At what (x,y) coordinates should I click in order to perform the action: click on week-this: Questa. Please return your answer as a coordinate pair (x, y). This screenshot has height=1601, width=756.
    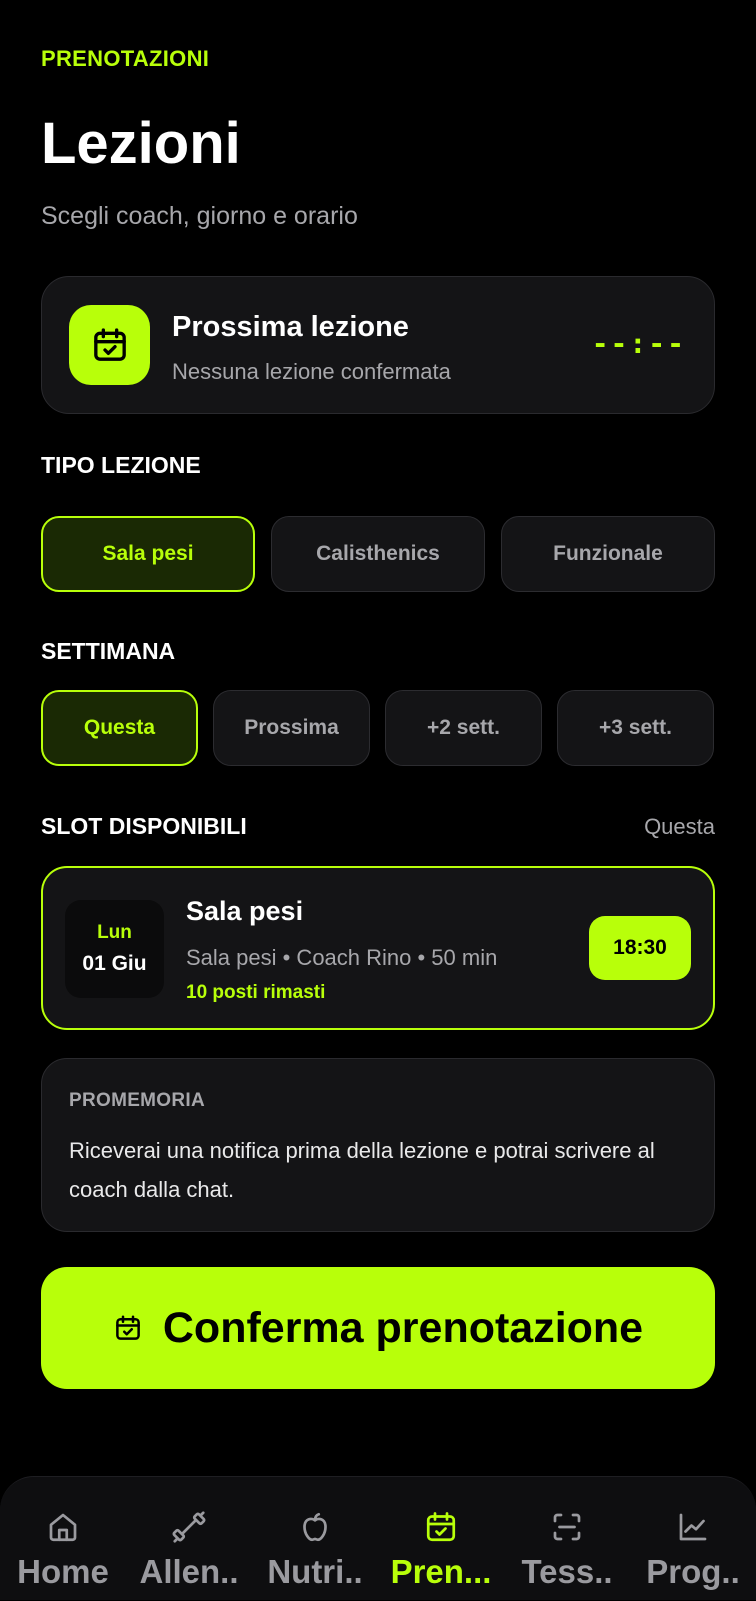
    Looking at the image, I should click on (119, 728).